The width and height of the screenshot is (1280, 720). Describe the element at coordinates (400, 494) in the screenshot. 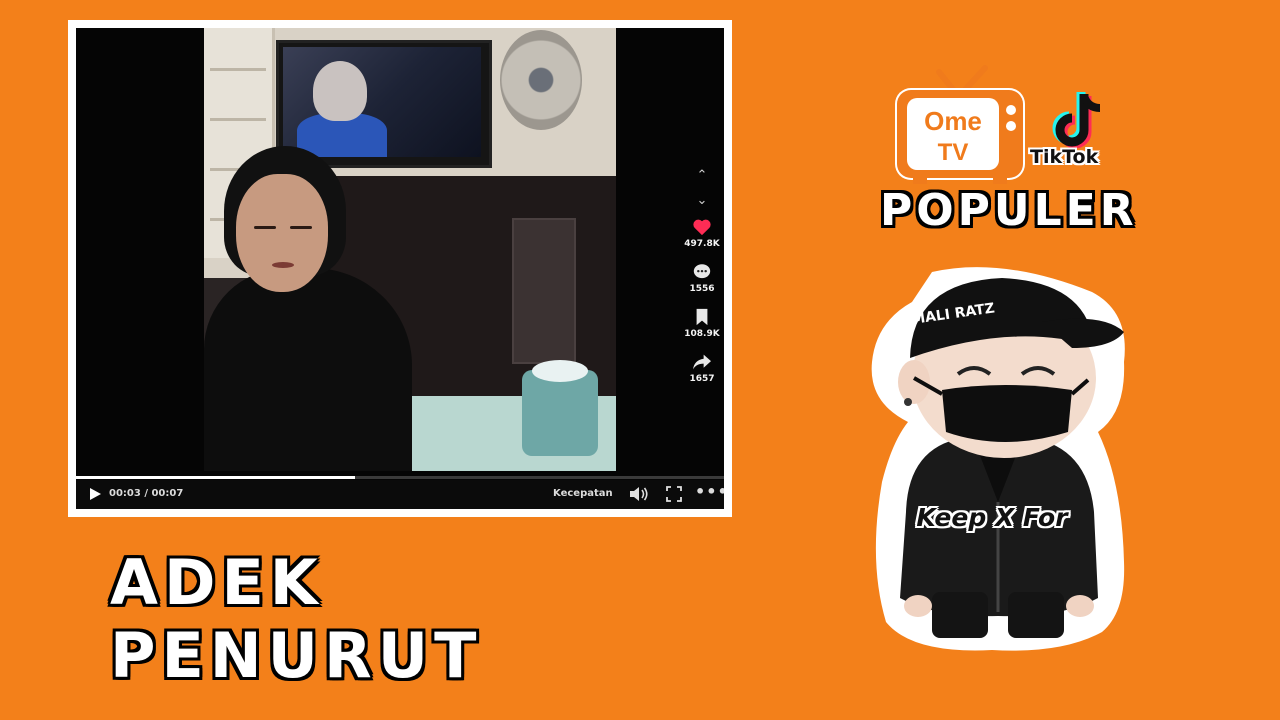

I see `control-bar: 00:03 / 00:07 Kecepatan •••` at that location.